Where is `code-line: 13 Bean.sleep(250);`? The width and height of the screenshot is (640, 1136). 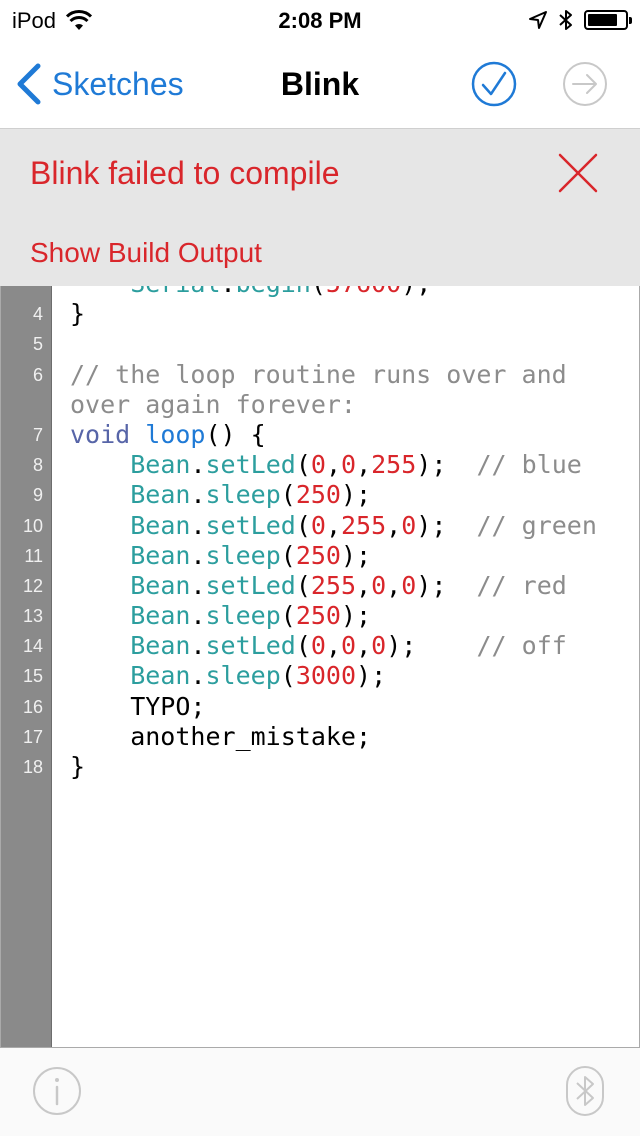 code-line: 13 Bean.sleep(250); is located at coordinates (320, 616).